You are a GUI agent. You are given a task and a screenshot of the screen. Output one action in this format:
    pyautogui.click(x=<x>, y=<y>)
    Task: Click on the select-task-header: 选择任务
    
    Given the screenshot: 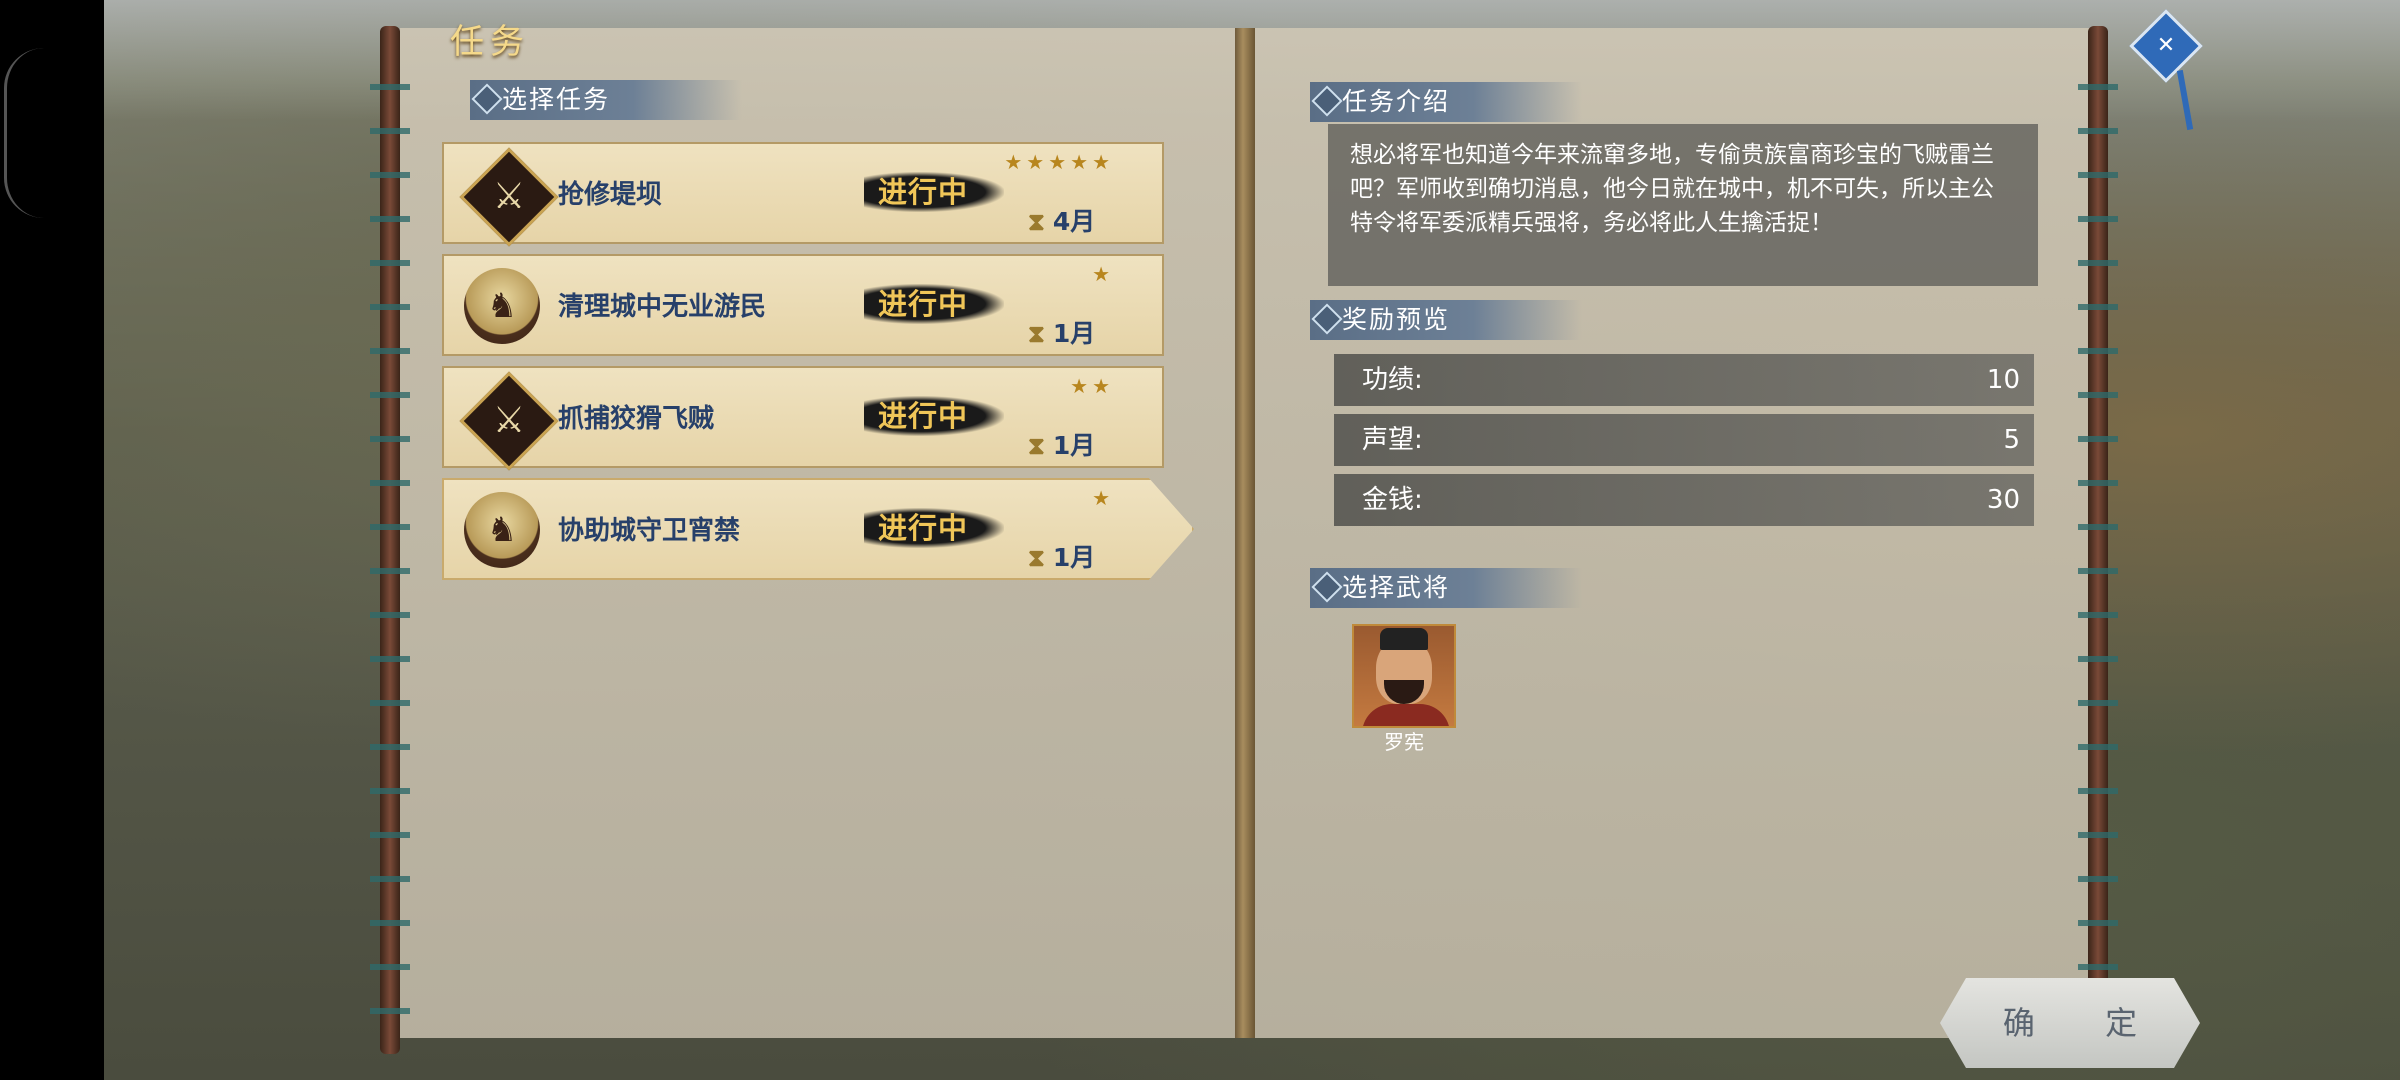 What is the action you would take?
    pyautogui.click(x=606, y=100)
    